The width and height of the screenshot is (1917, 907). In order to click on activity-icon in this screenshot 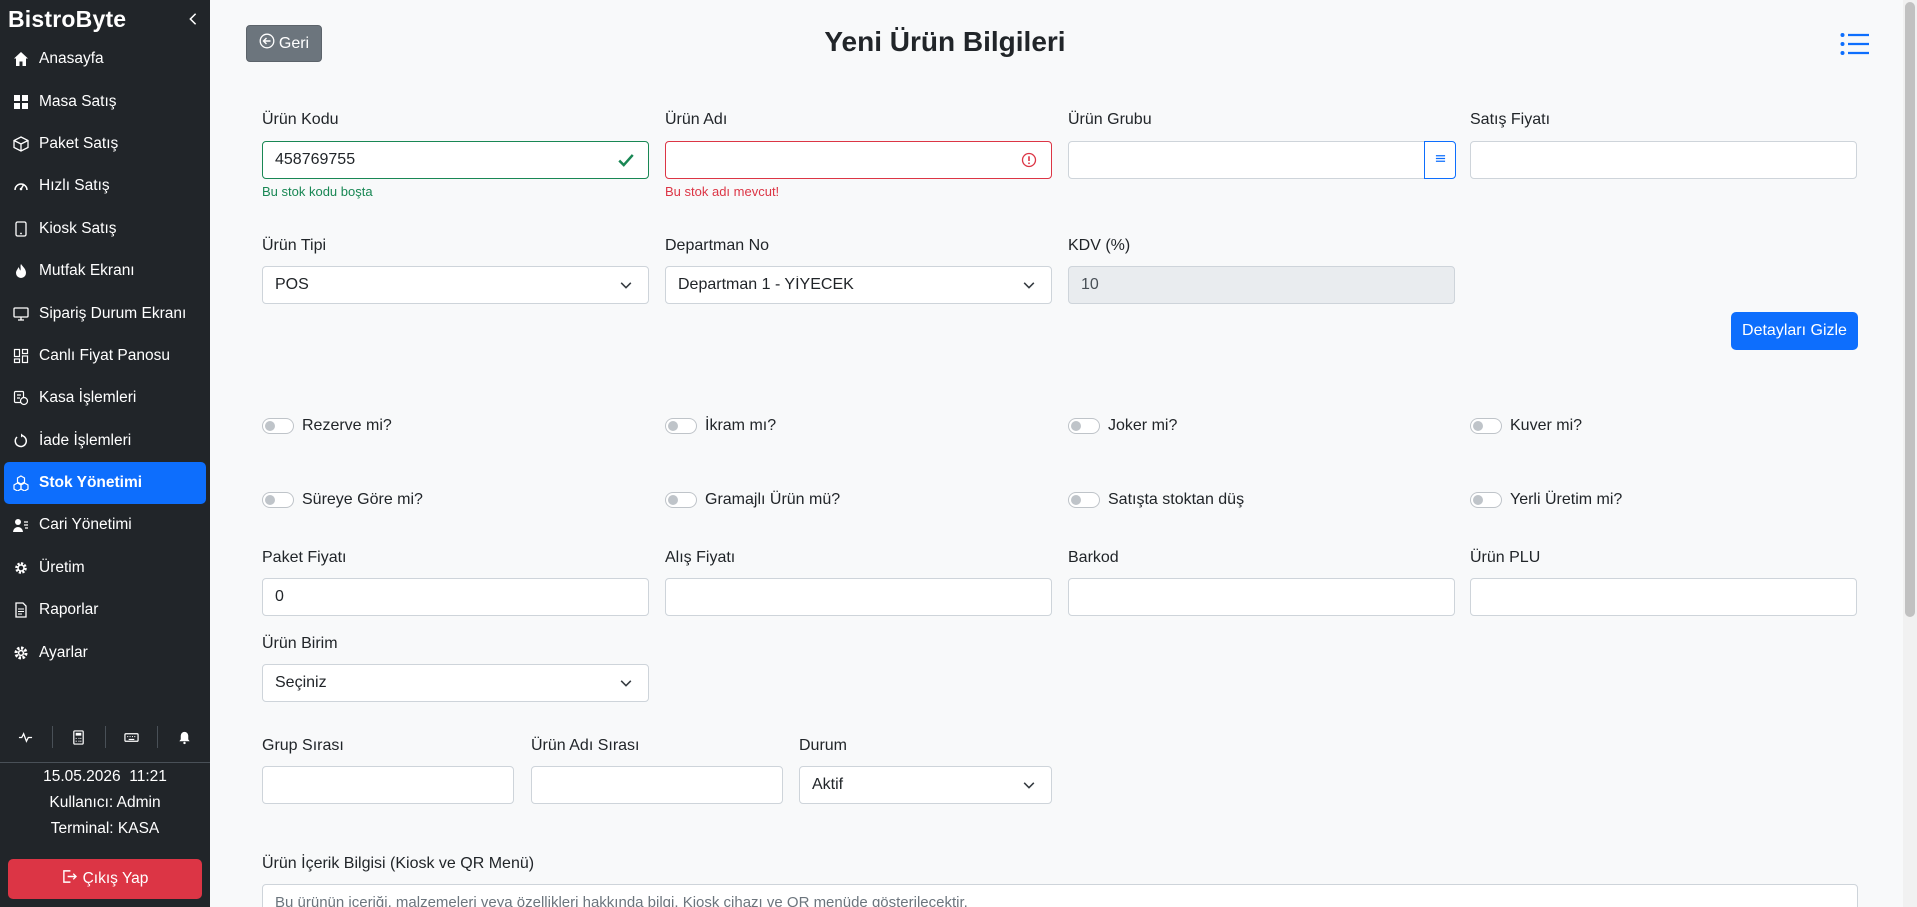, I will do `click(26, 737)`.